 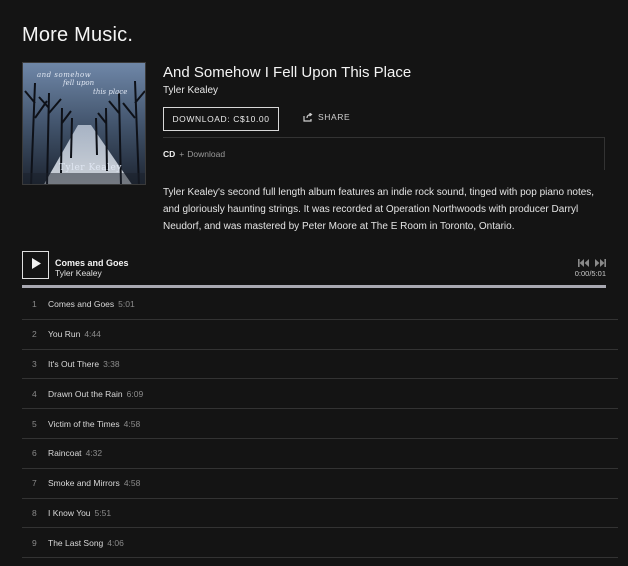 I want to click on track-number: 3, so click(x=34, y=363).